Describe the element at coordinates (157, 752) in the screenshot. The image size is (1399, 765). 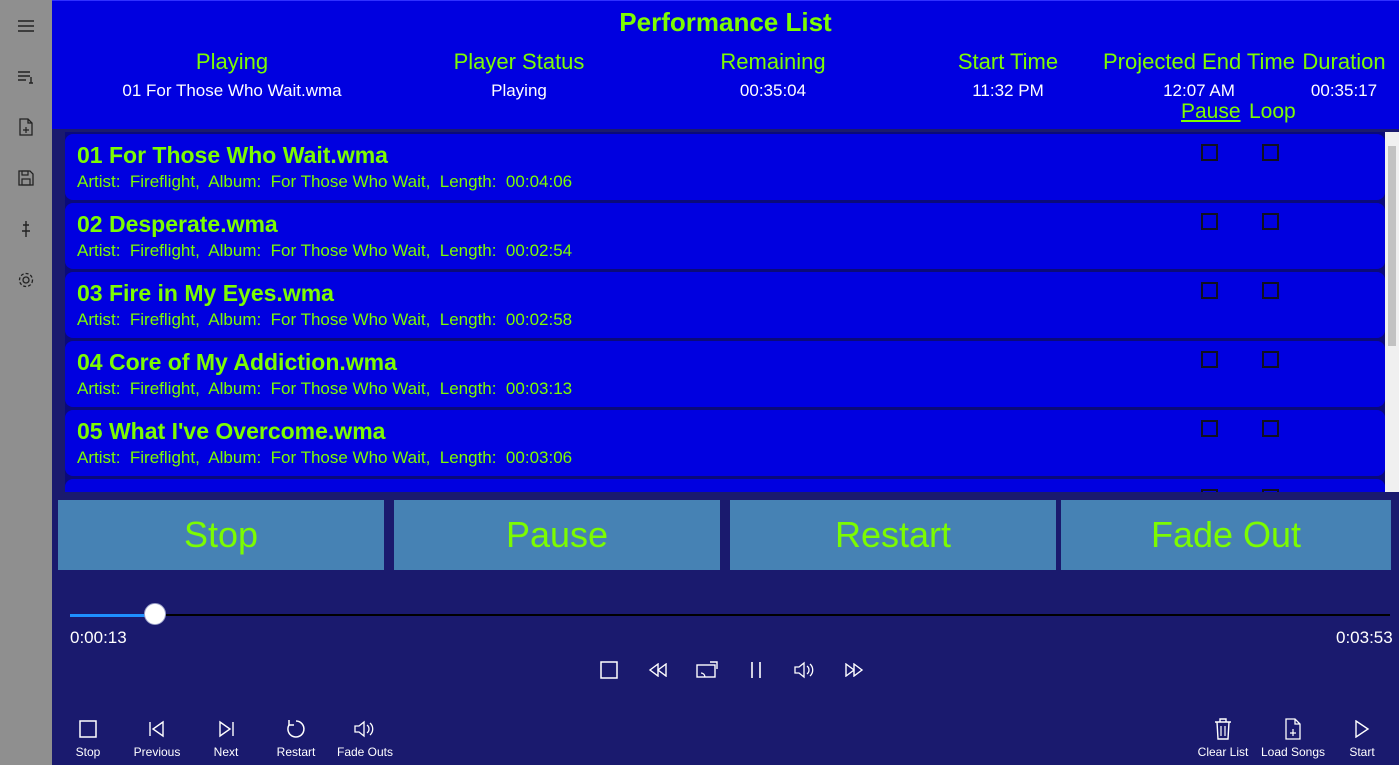
I see `bottom-previous-label: Previous` at that location.